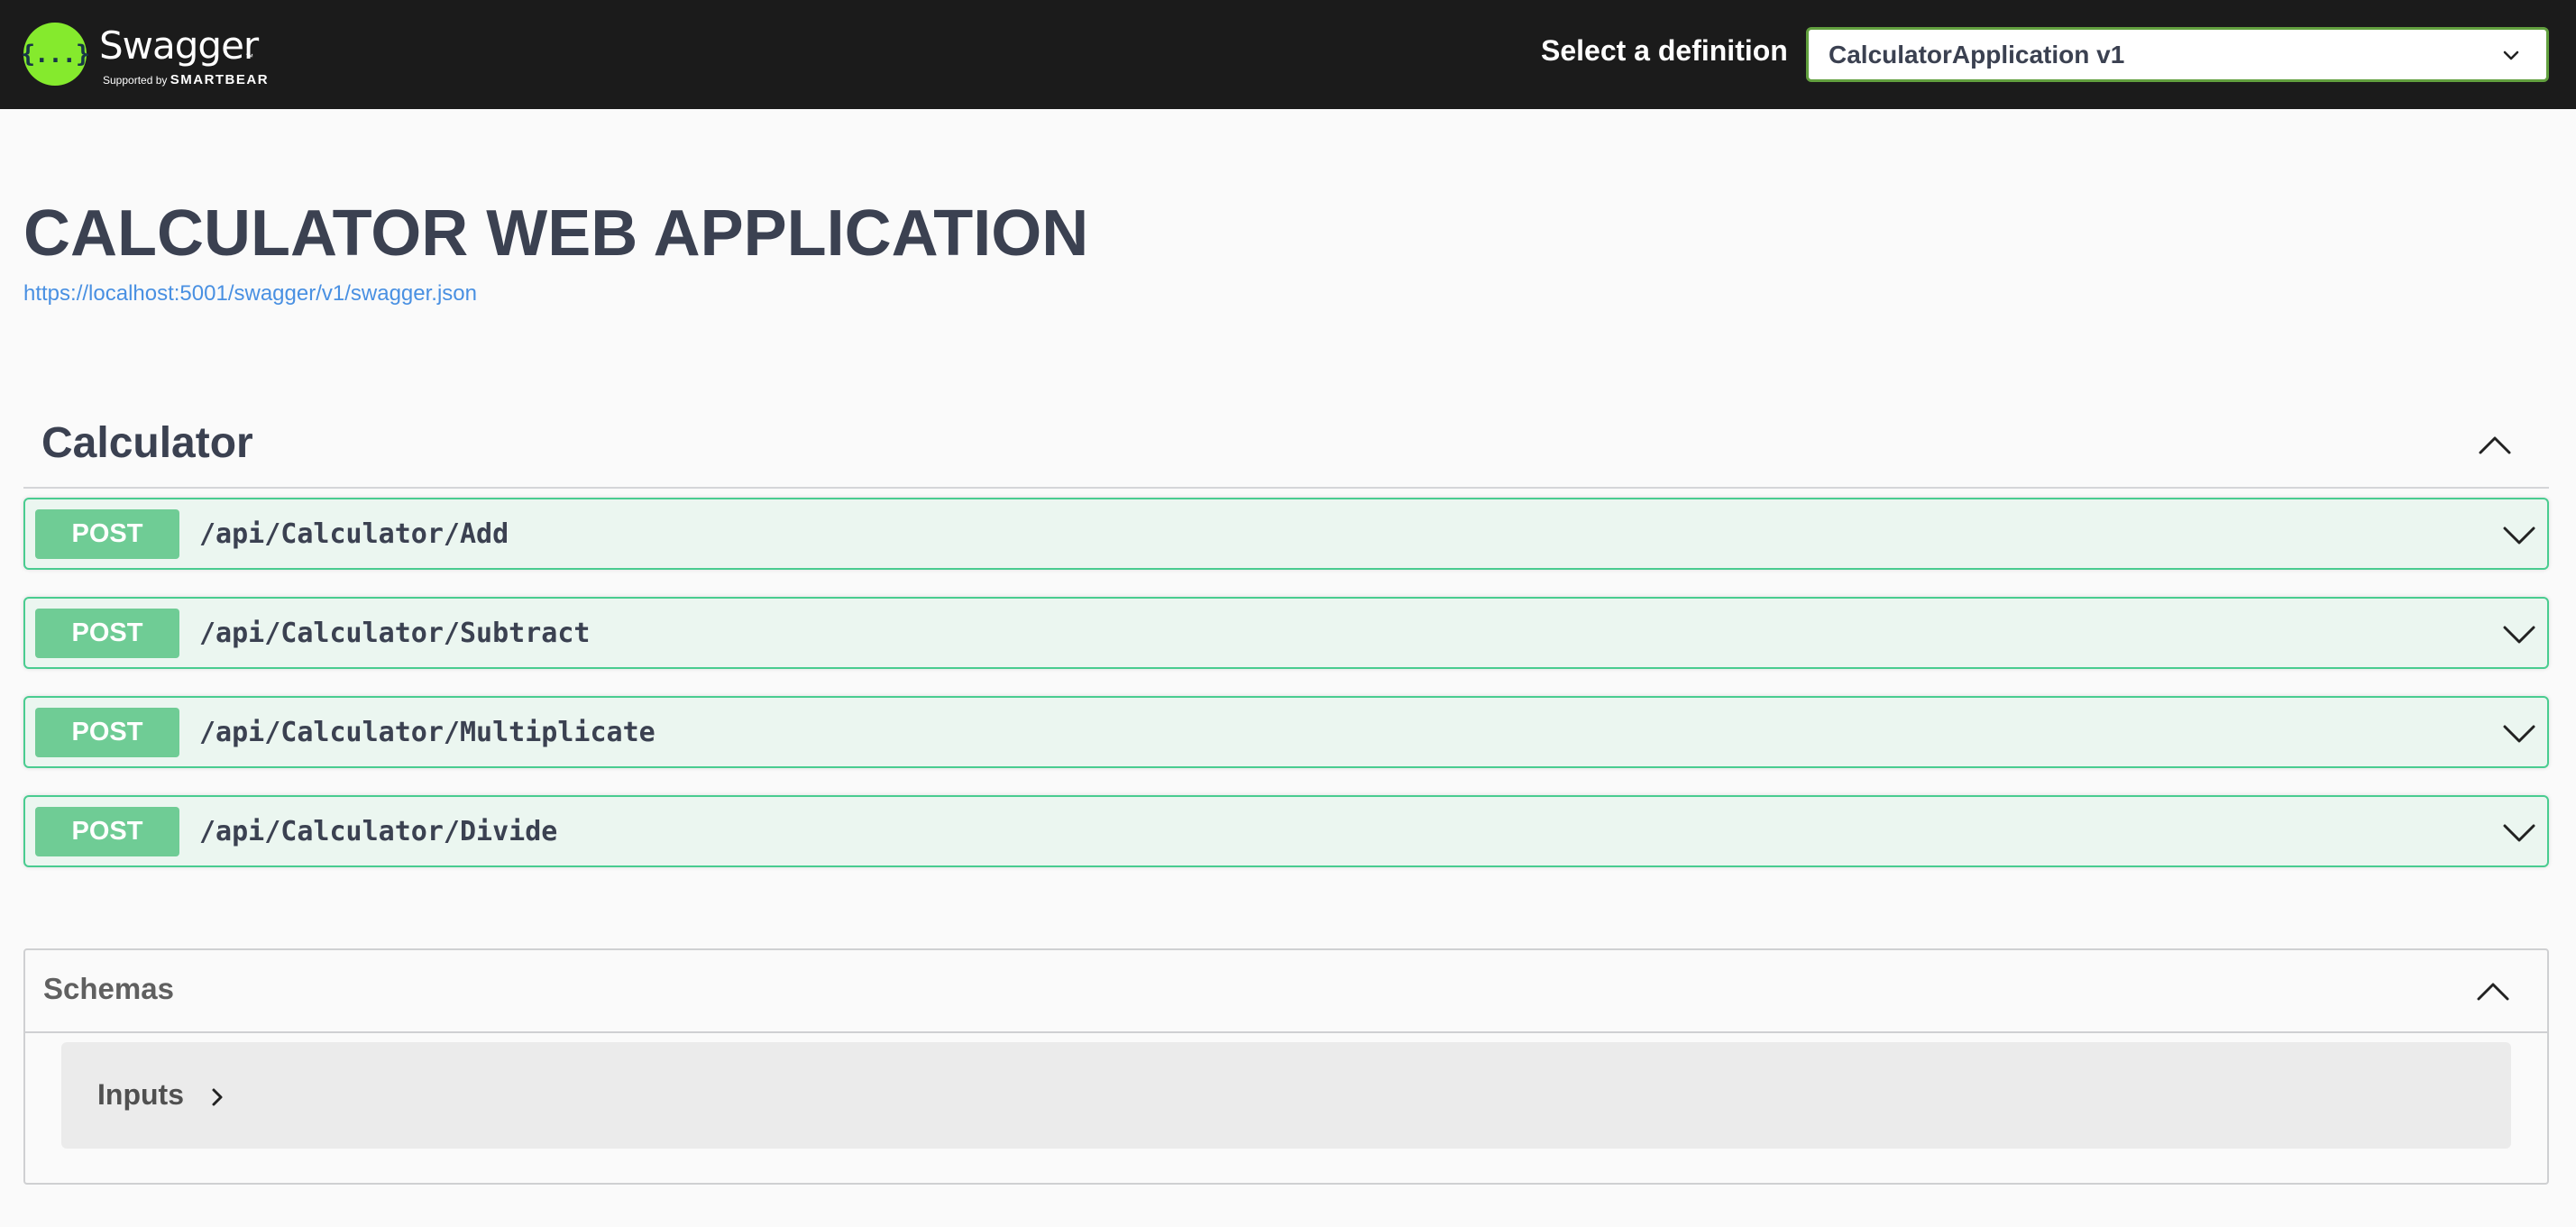  I want to click on swagger-logo: {...} Swagger ™ Supported by SMARTBEAR, so click(144, 54).